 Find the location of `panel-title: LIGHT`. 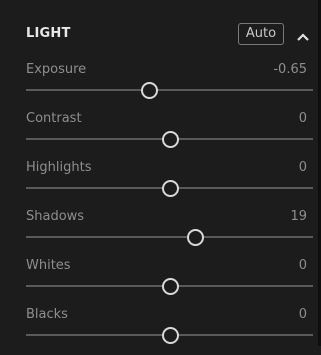

panel-title: LIGHT is located at coordinates (48, 33).